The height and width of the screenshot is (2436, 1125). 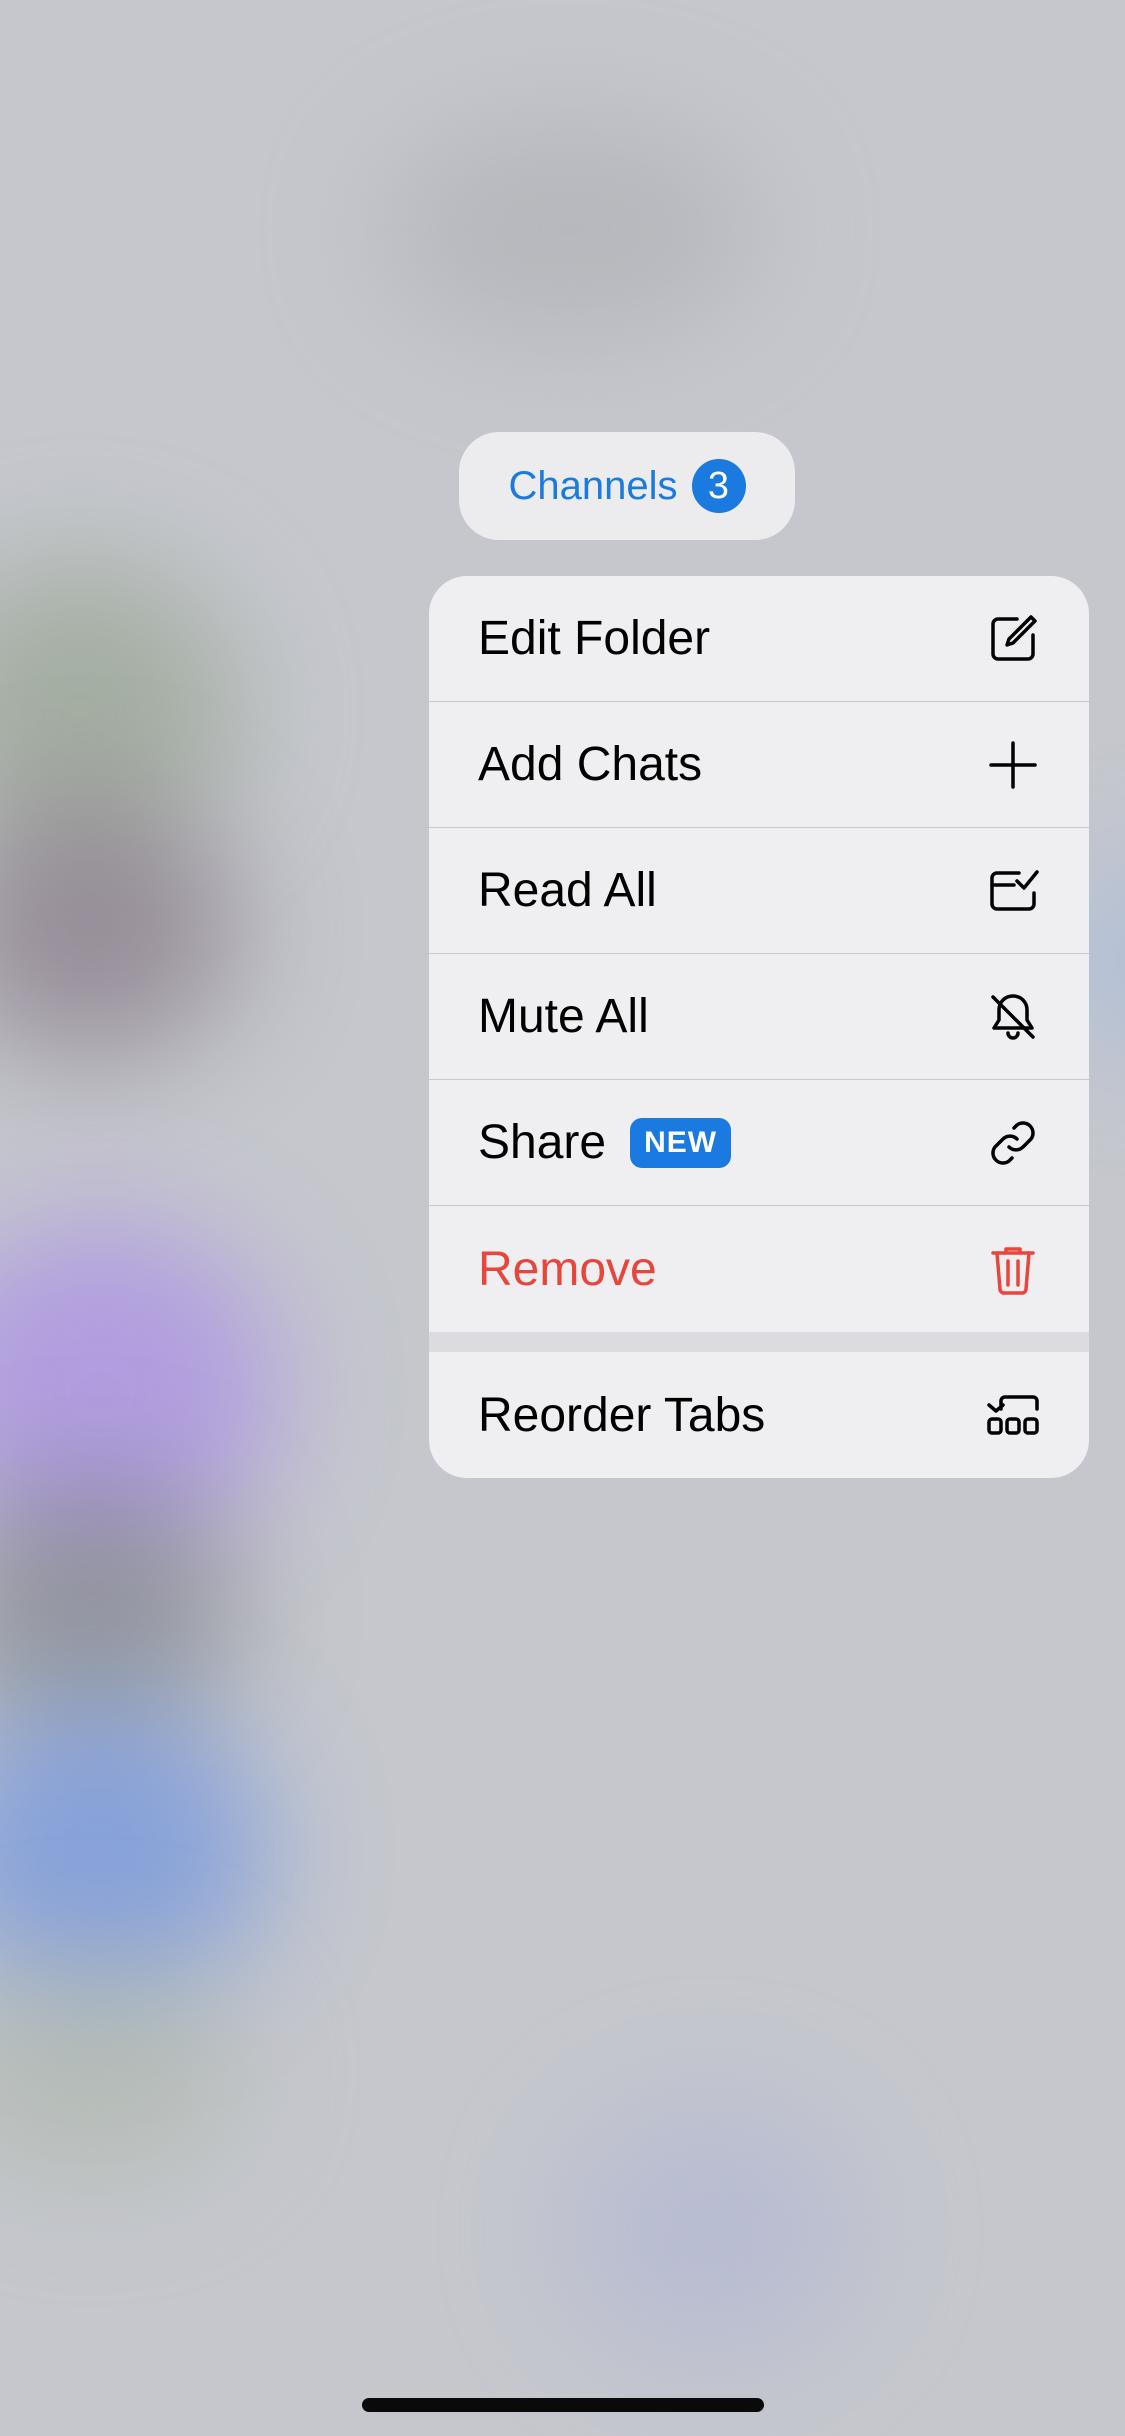 I want to click on menu-item-label: Add Chats, so click(x=590, y=764).